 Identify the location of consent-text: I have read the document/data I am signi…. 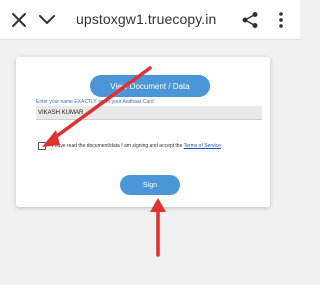
(136, 146).